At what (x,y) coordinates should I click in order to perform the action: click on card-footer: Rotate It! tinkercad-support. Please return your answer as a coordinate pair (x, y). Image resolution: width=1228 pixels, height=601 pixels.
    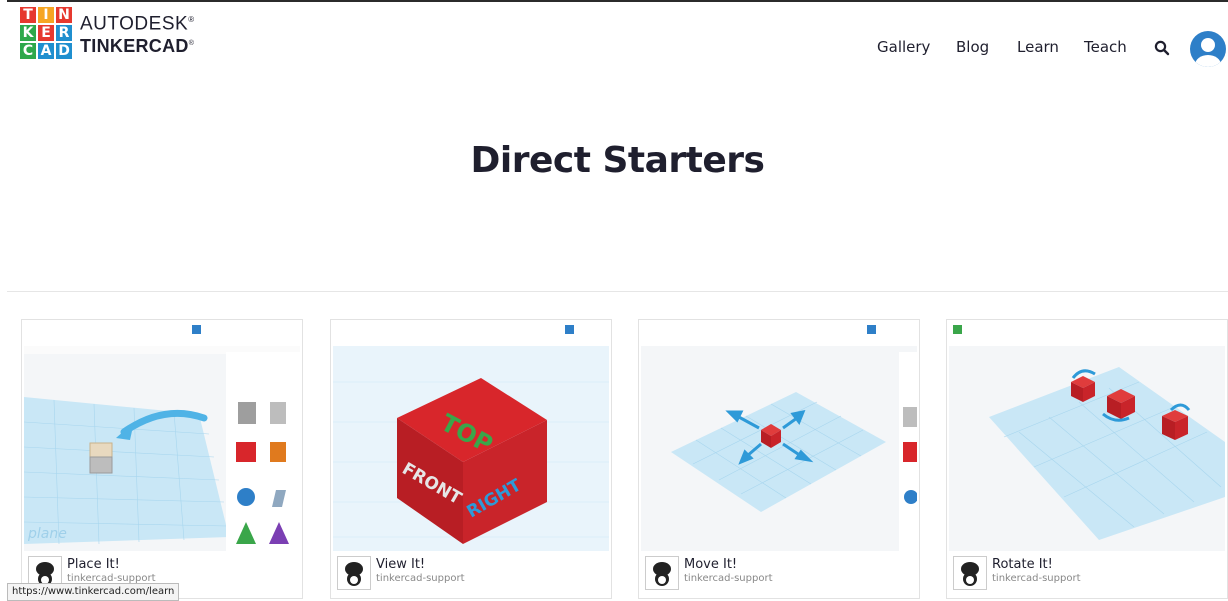
    Looking at the image, I should click on (1087, 575).